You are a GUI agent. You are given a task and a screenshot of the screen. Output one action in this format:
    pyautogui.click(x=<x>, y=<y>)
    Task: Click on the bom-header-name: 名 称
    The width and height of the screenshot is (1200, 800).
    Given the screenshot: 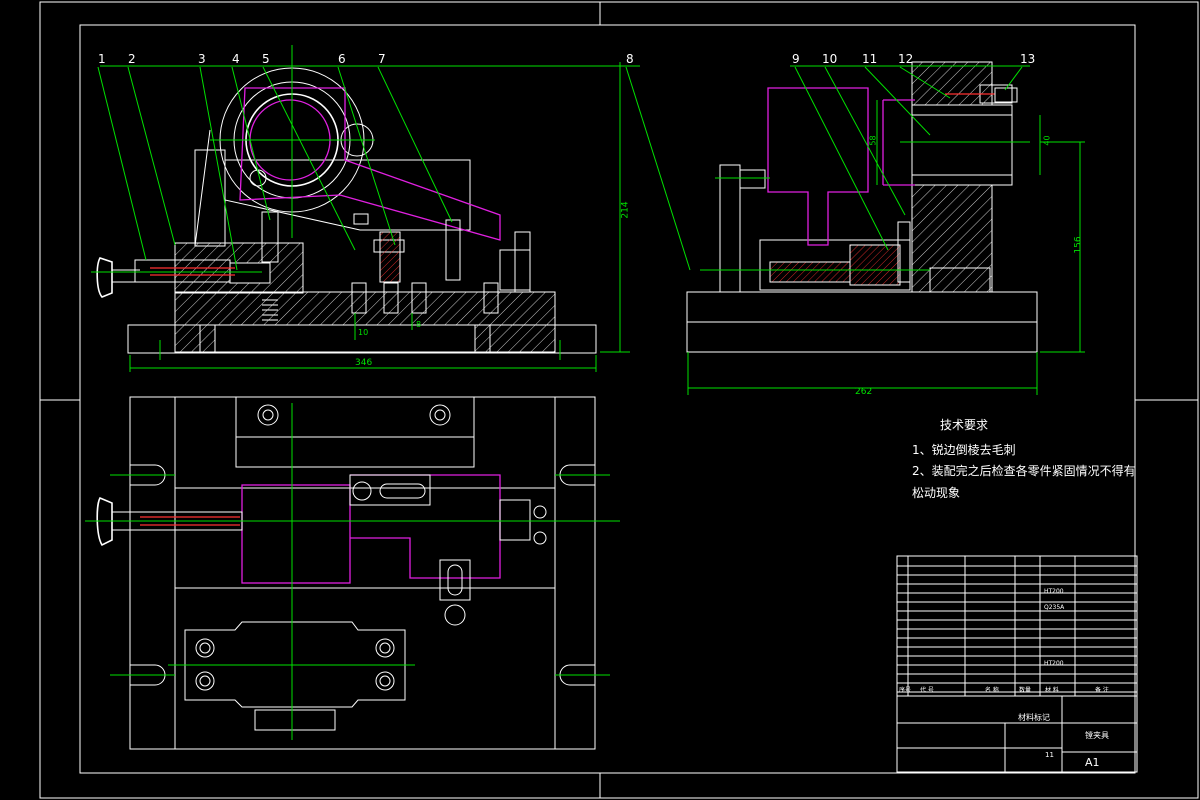 What is the action you would take?
    pyautogui.click(x=992, y=690)
    